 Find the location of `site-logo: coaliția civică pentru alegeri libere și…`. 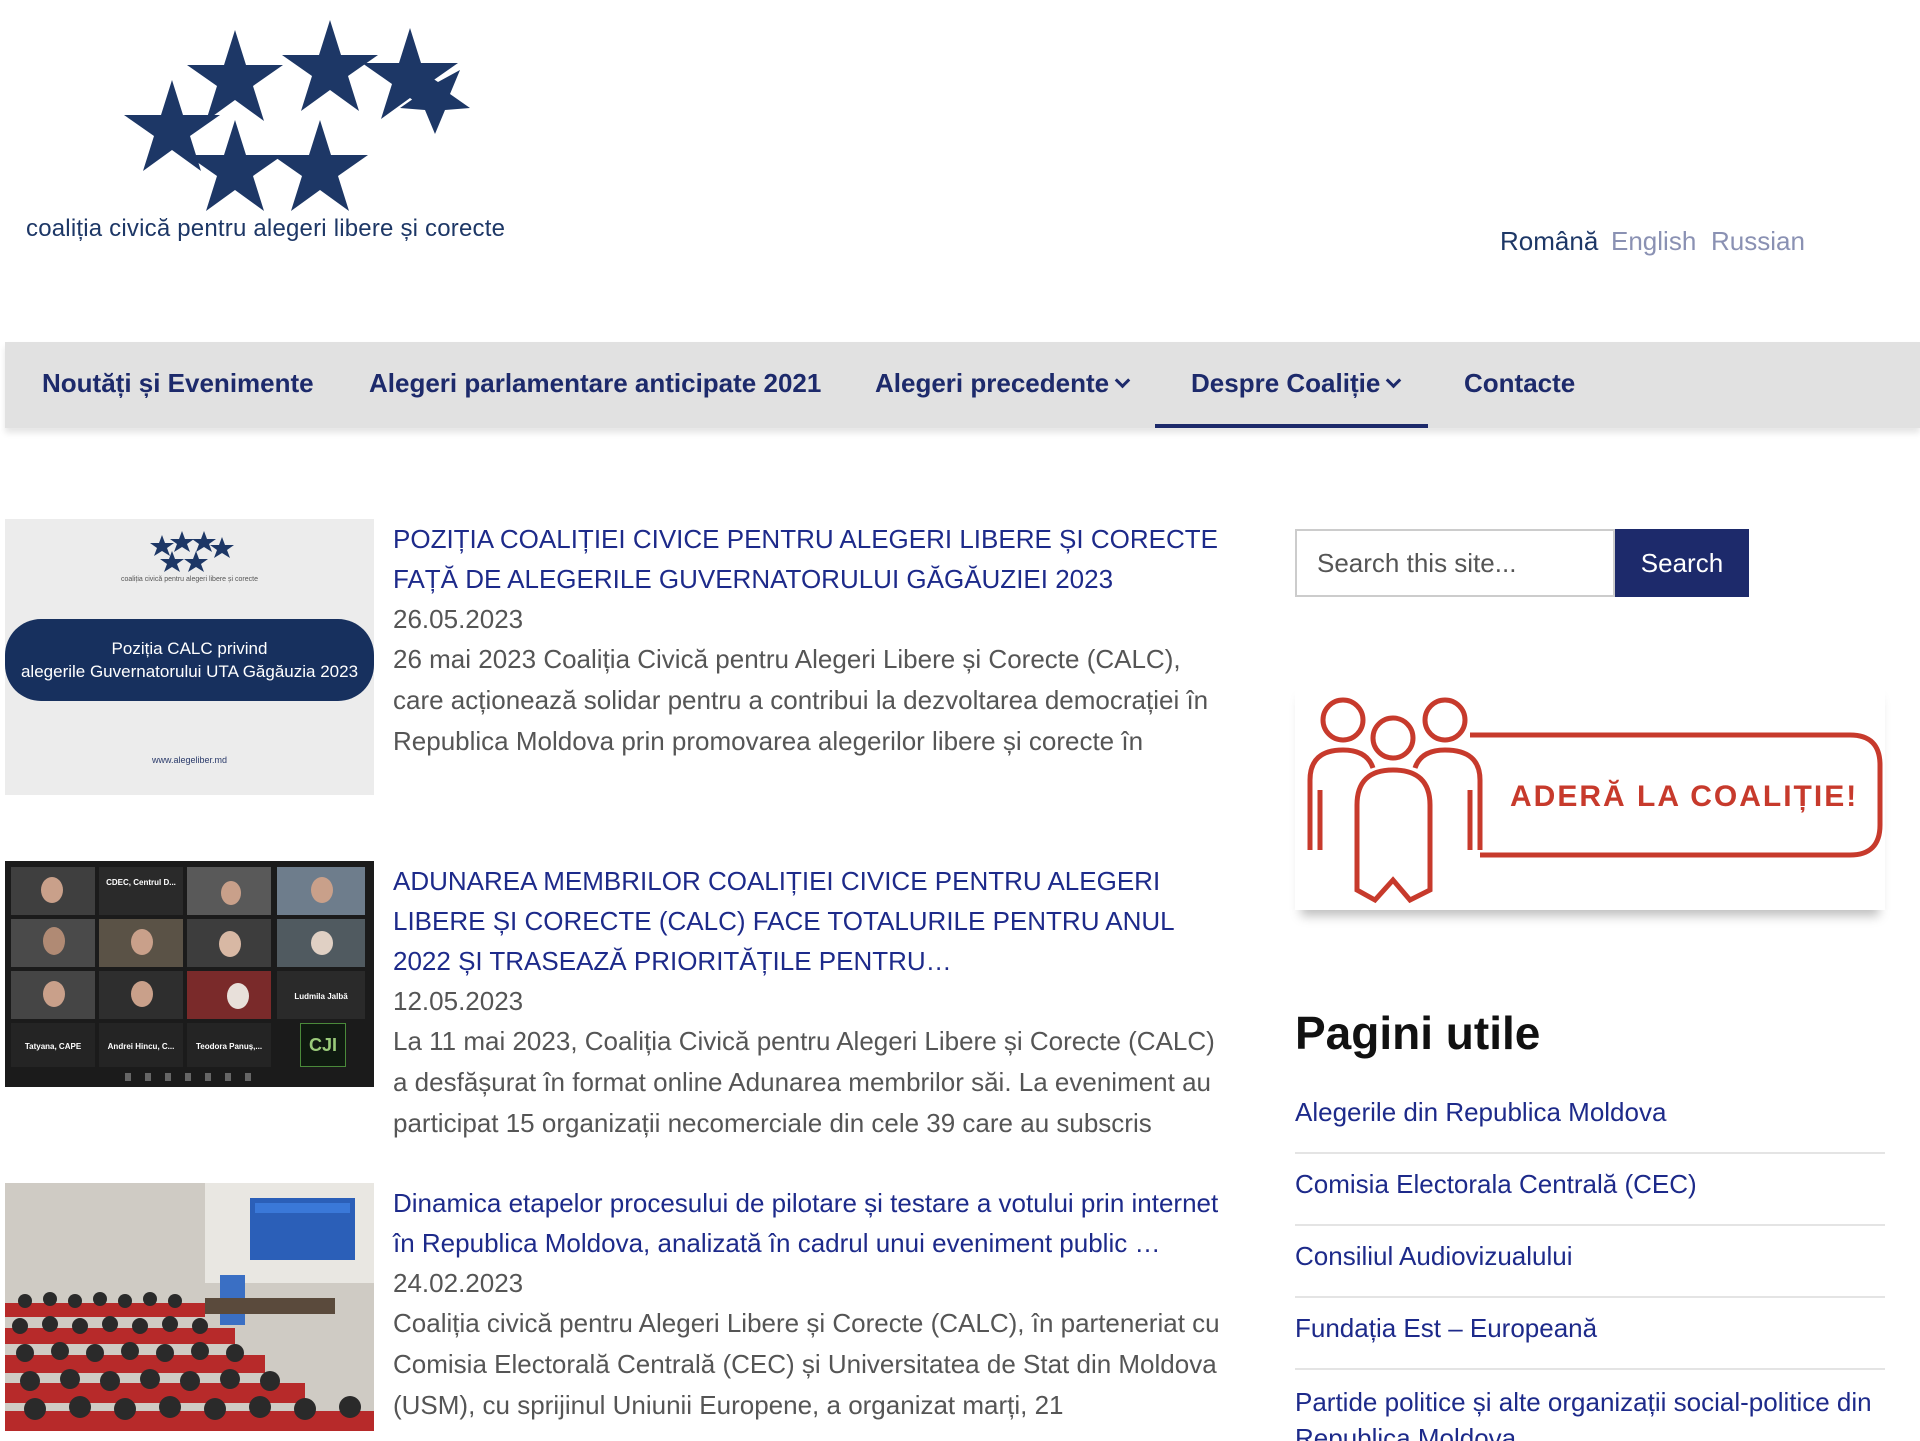

site-logo: coaliția civică pentru alegeri libere și… is located at coordinates (290, 130).